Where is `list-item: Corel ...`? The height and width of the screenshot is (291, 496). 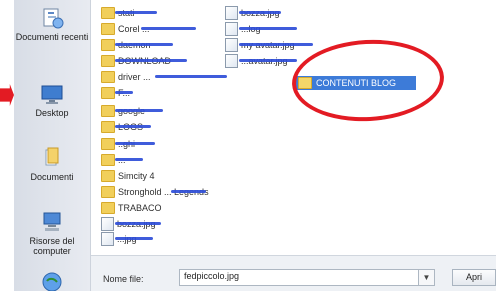
list-item: Corel ... is located at coordinates (148, 28).